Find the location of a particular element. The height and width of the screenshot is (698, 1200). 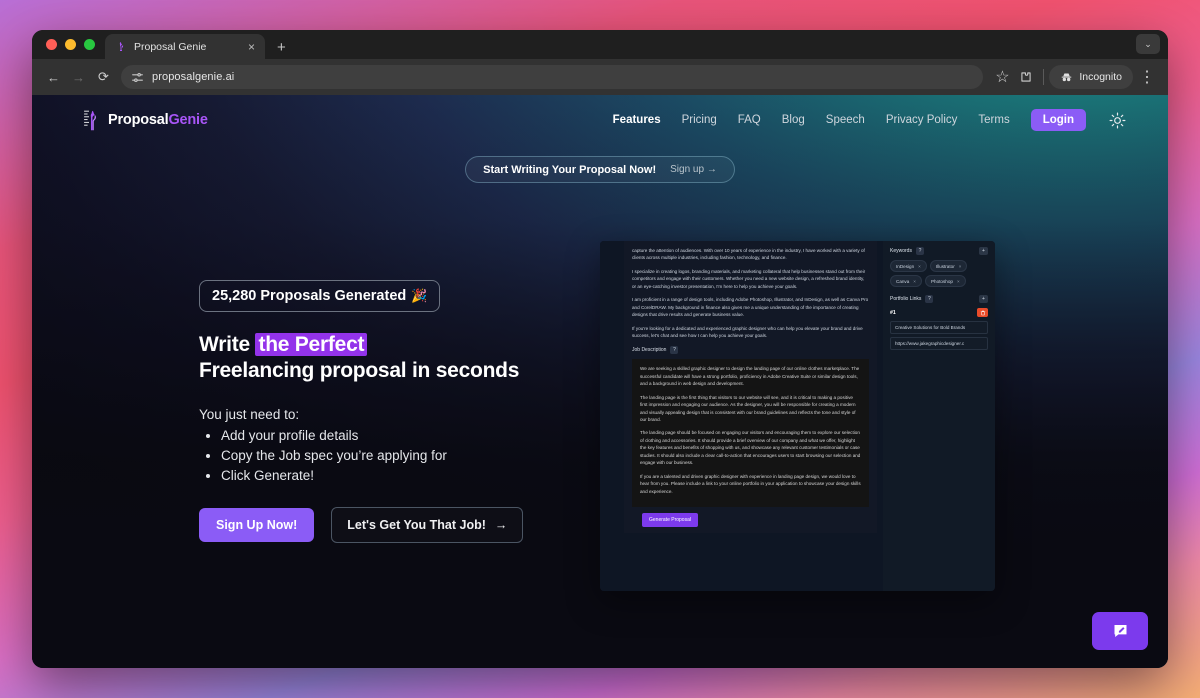

party-popper-icon: 🎉 is located at coordinates (419, 295).